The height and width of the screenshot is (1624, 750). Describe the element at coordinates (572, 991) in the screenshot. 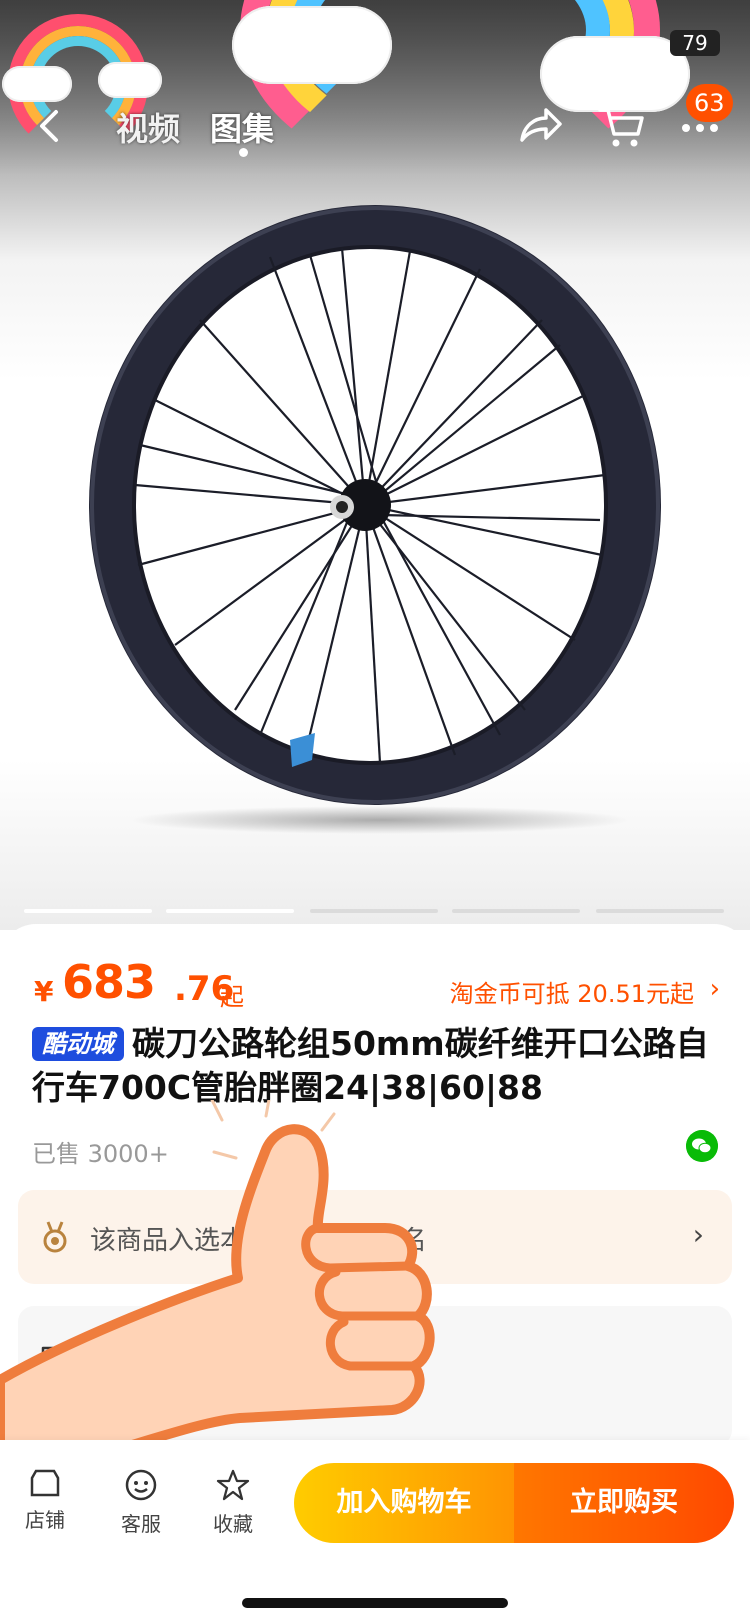

I see `taojinbi-discount-link: 淘金币可抵 20.51元起` at that location.